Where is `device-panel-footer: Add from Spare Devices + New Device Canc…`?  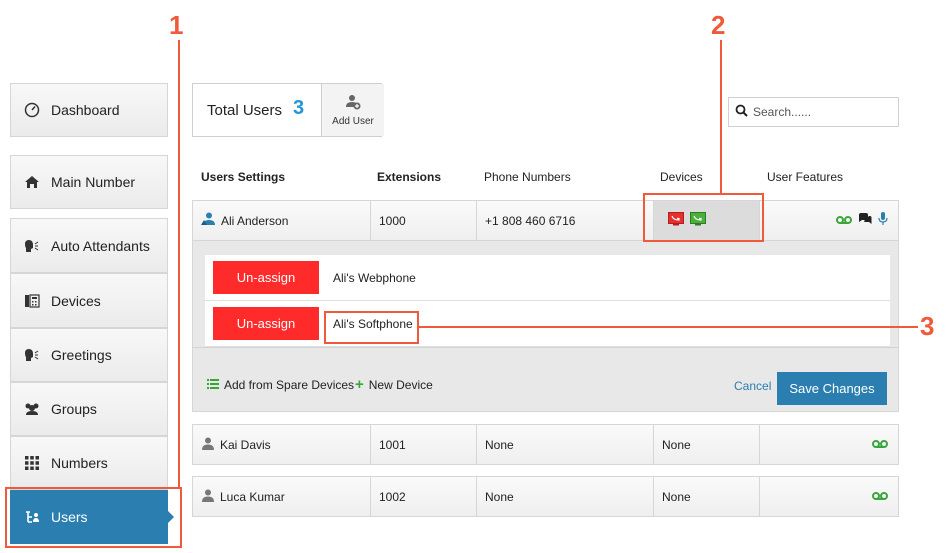 device-panel-footer: Add from Spare Devices + New Device Canc… is located at coordinates (545, 379).